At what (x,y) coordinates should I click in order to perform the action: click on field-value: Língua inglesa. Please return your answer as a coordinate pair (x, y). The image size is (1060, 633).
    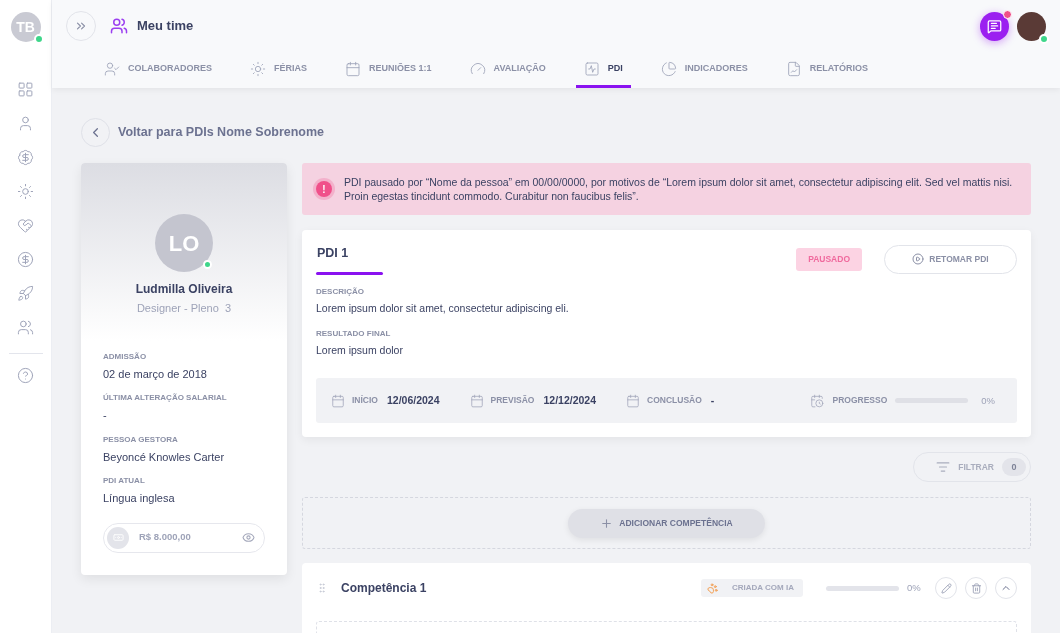
    Looking at the image, I should click on (139, 498).